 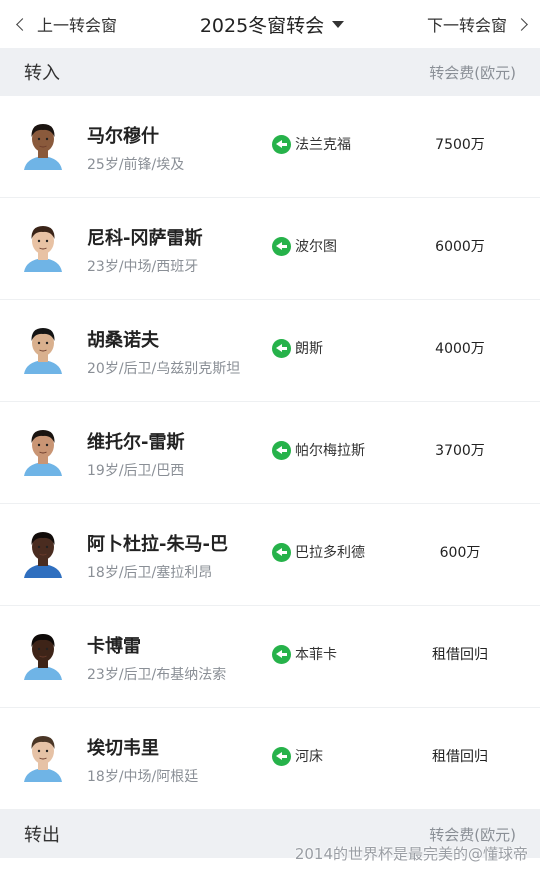 I want to click on from-club: 帕尔梅拉斯, so click(x=318, y=450).